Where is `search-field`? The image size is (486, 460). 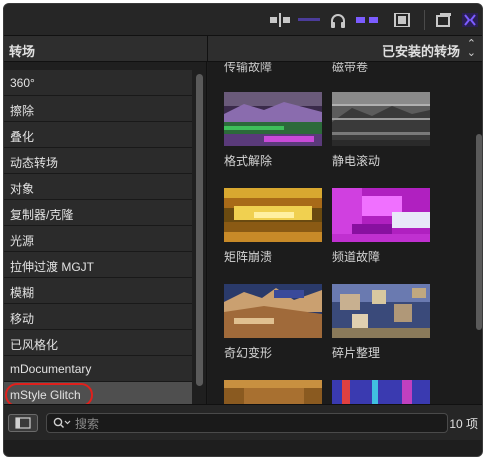
search-field is located at coordinates (247, 423).